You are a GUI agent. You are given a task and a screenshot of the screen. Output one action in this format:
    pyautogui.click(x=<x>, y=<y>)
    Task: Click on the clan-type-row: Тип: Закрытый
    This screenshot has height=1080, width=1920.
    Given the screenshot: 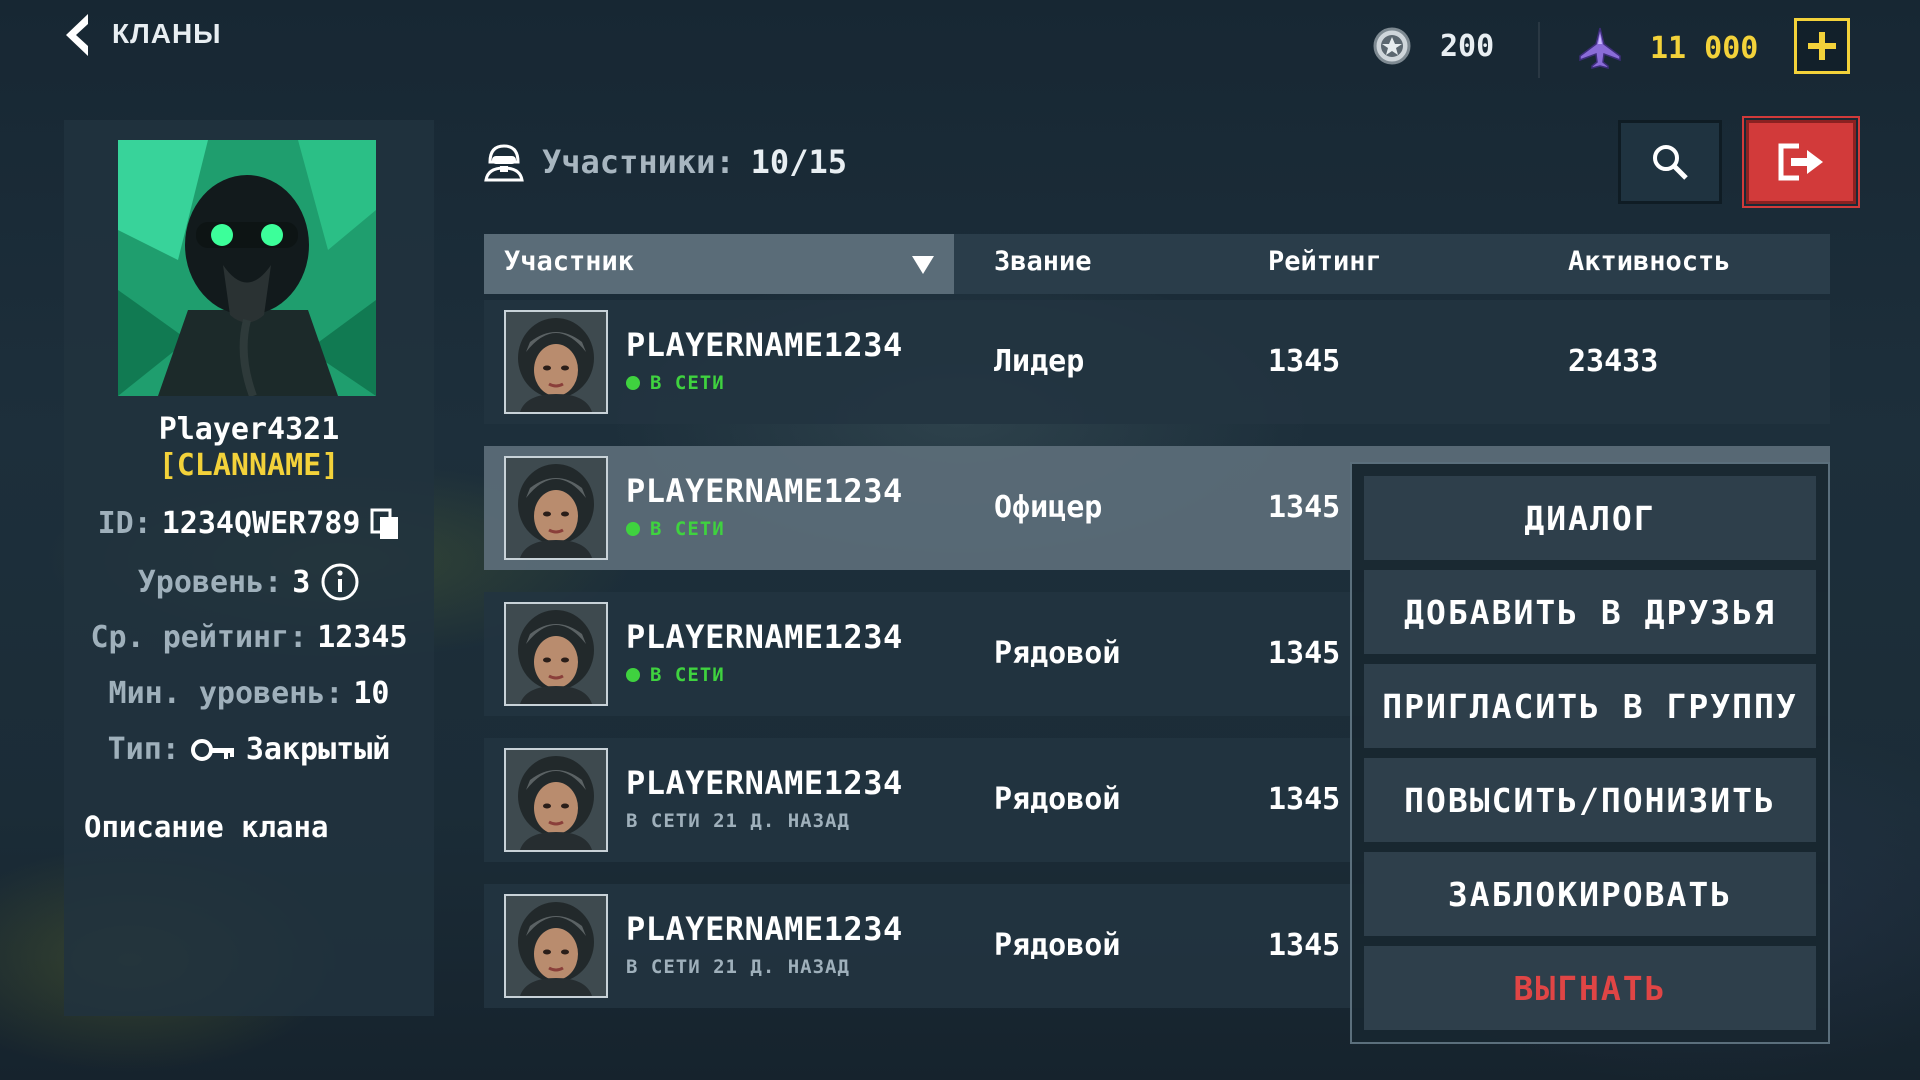 What is the action you would take?
    pyautogui.click(x=249, y=749)
    